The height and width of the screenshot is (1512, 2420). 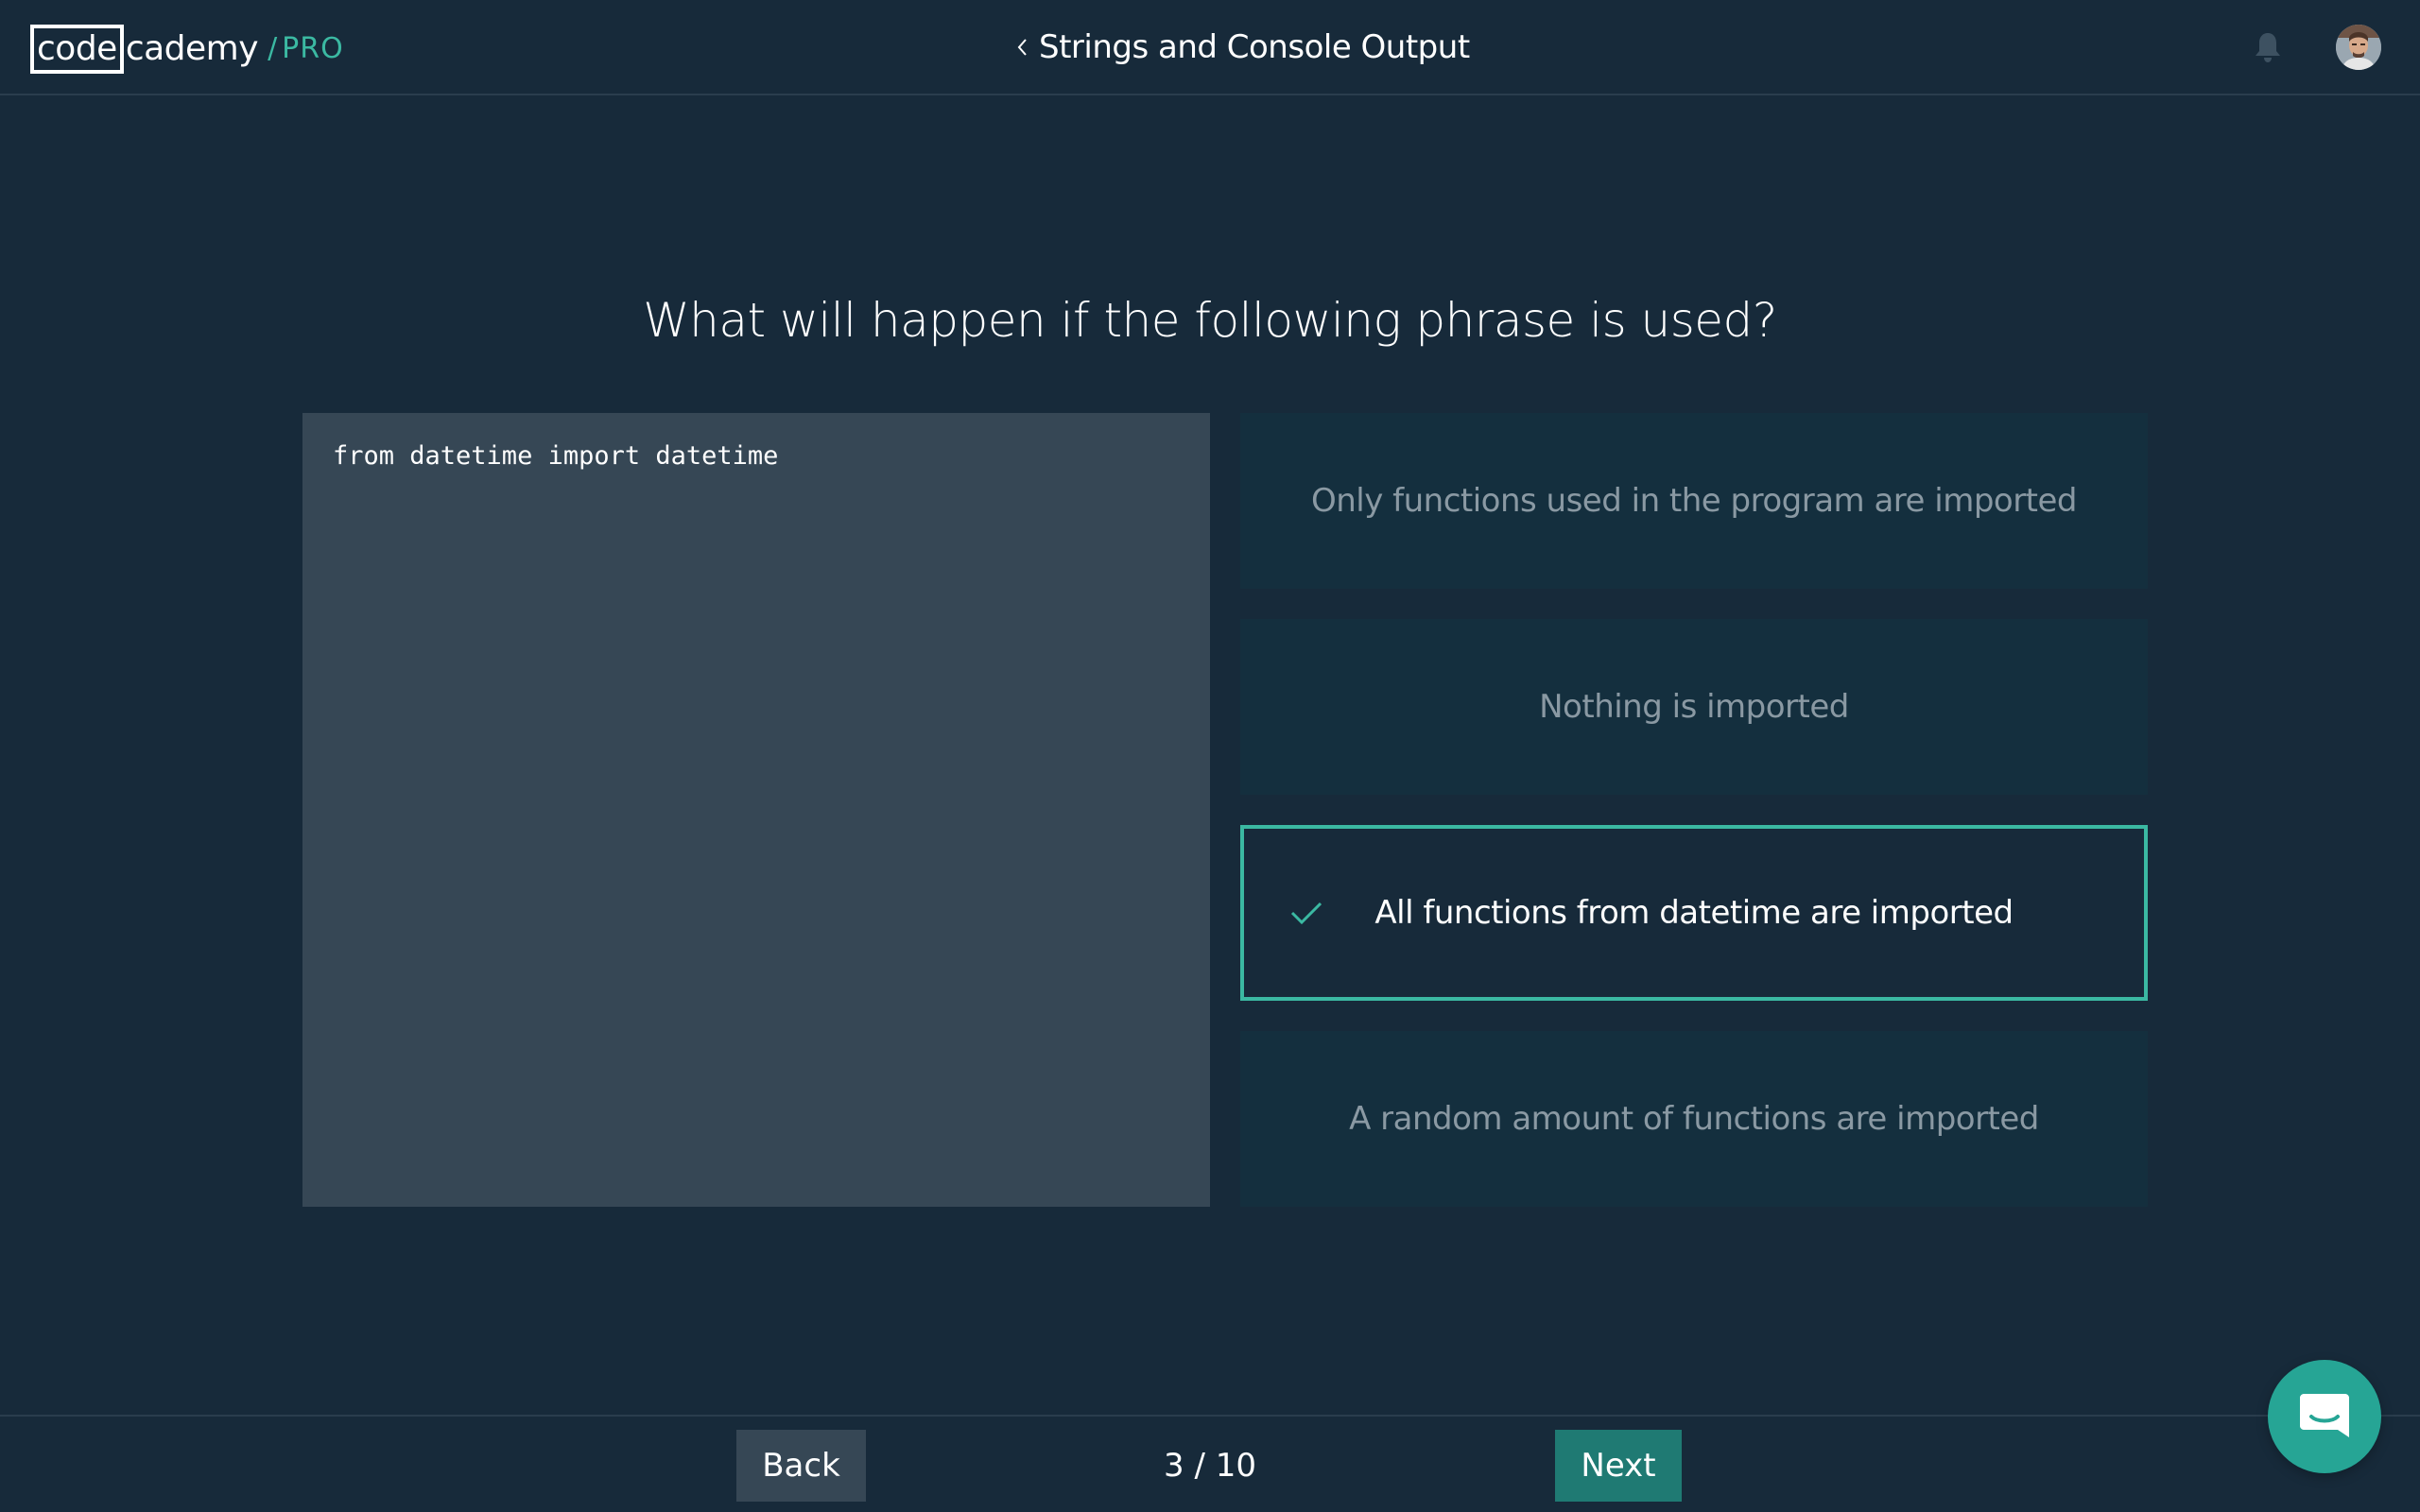 I want to click on logo-cademy: cademy, so click(x=192, y=48).